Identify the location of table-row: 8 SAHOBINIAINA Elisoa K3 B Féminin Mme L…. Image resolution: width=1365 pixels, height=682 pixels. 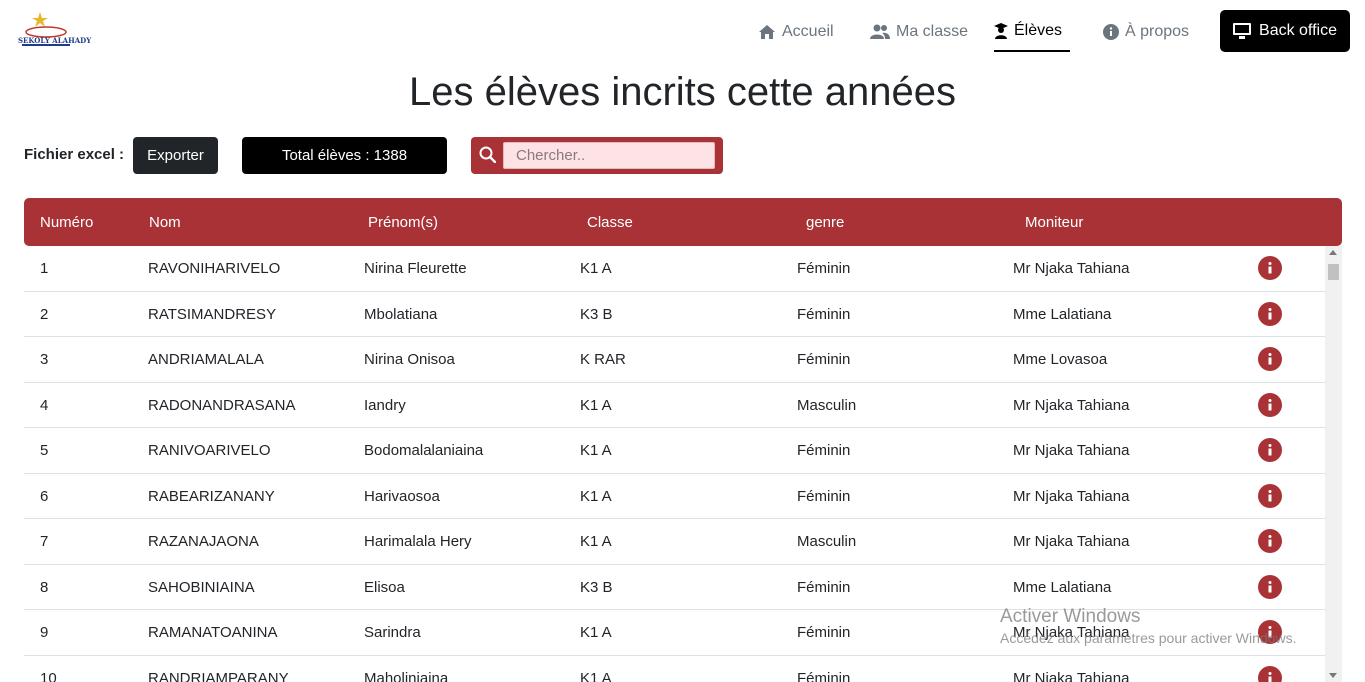
(674, 587).